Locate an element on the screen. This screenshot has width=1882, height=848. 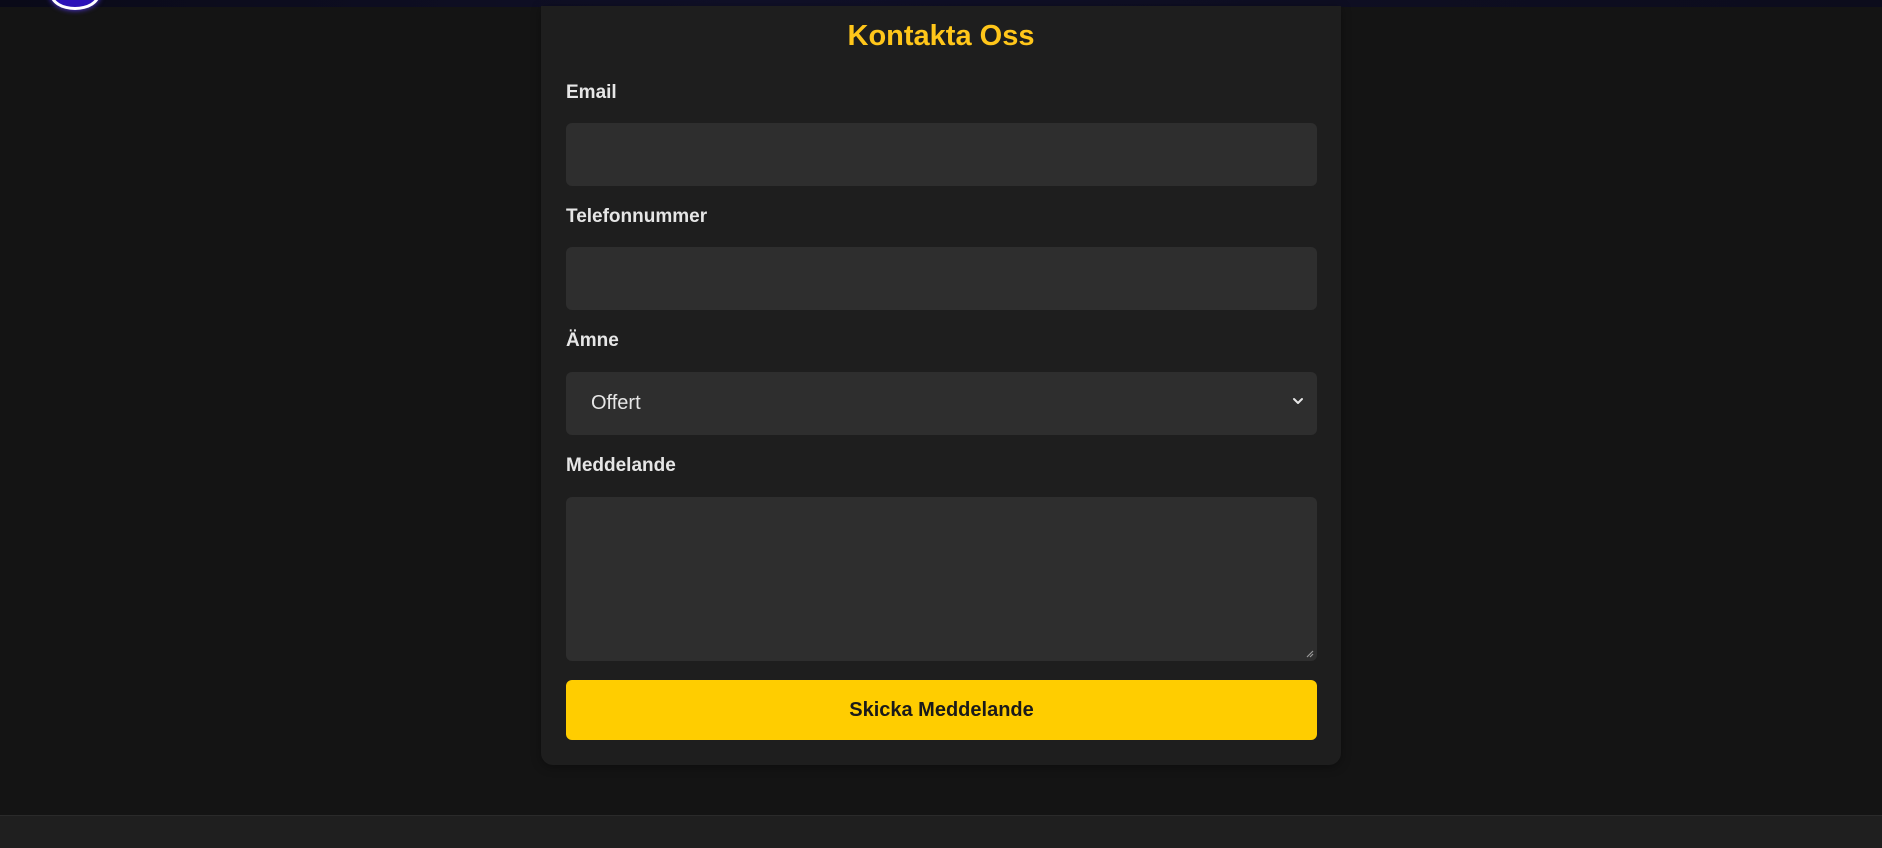
message-label: Meddelande is located at coordinates (621, 465).